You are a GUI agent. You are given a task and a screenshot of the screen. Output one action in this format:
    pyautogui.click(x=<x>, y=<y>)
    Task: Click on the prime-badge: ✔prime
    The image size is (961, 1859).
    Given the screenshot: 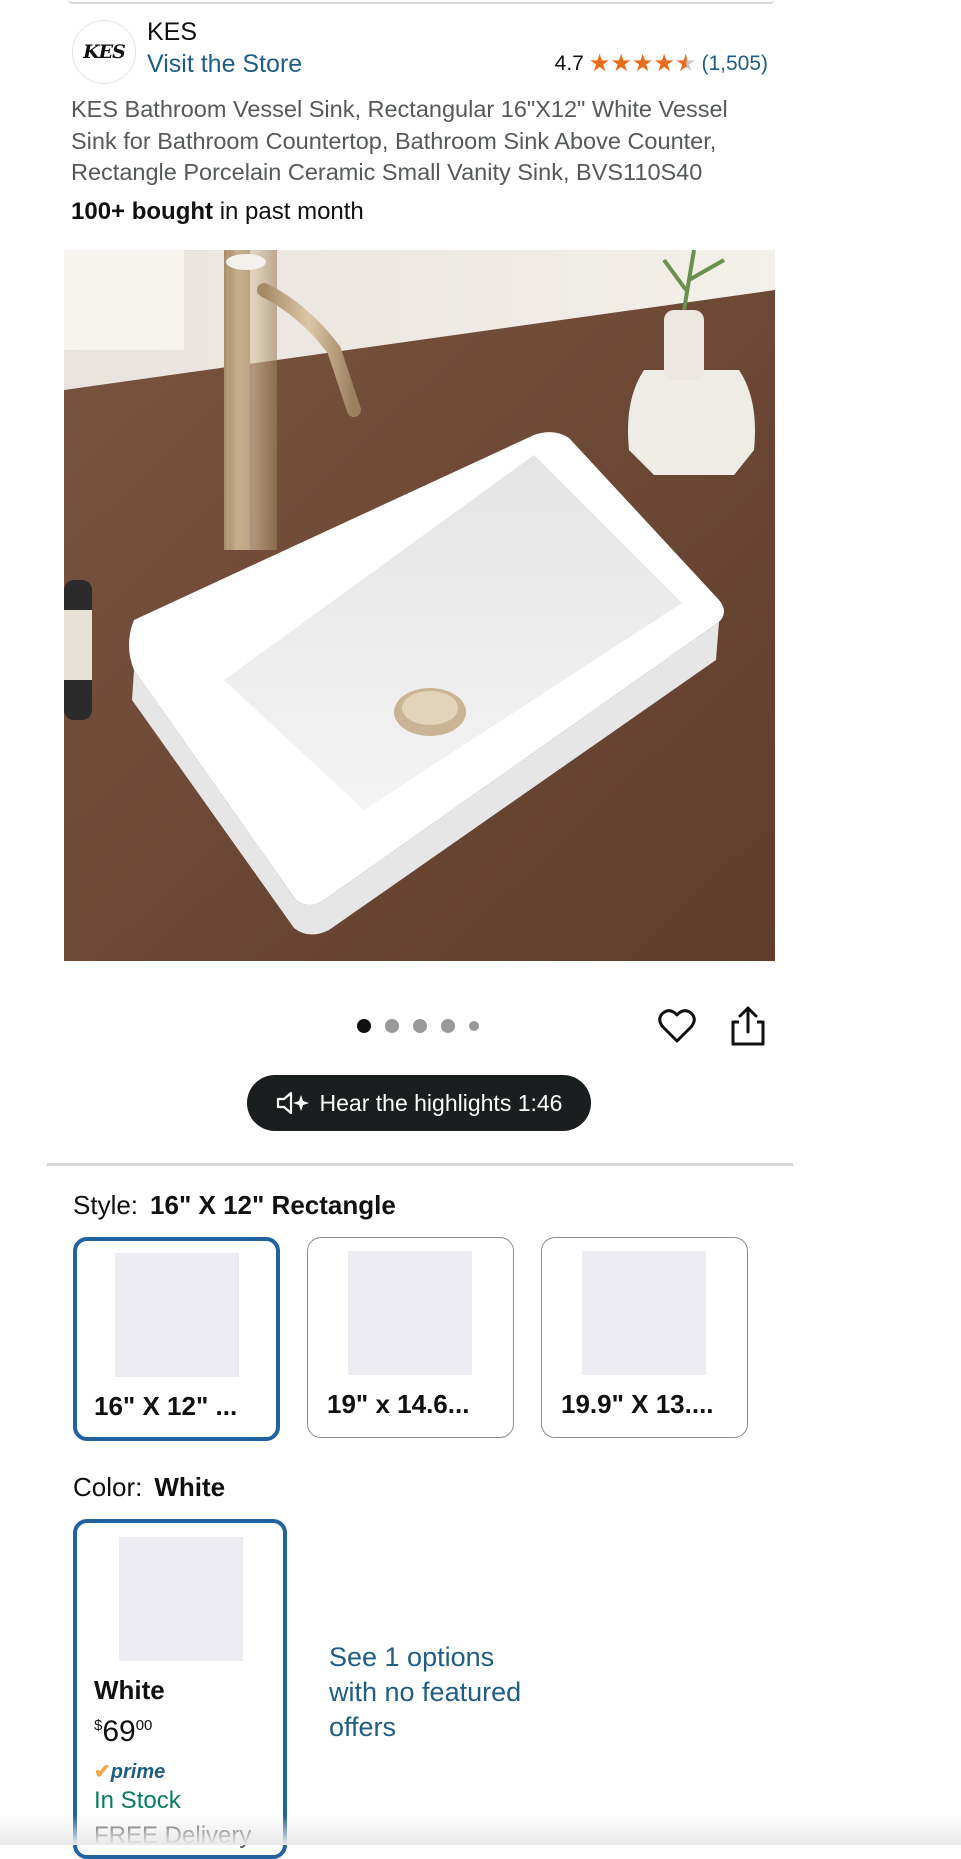 What is the action you would take?
    pyautogui.click(x=129, y=1771)
    